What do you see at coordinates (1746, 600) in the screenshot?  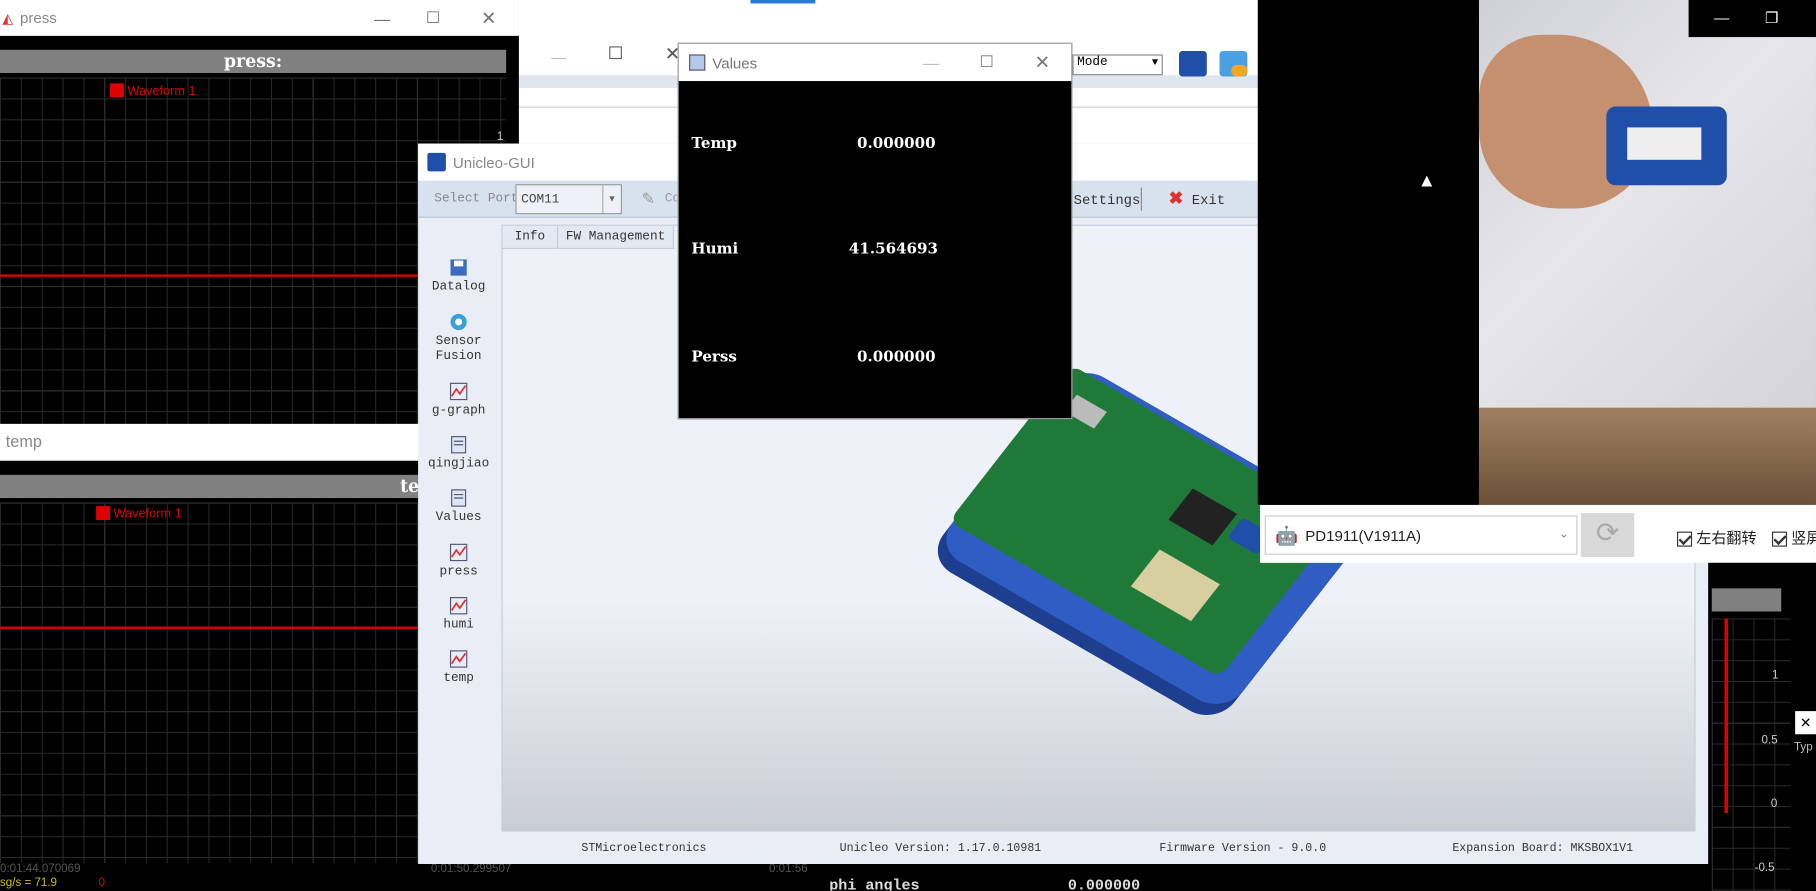 I see `plot-title-bar` at bounding box center [1746, 600].